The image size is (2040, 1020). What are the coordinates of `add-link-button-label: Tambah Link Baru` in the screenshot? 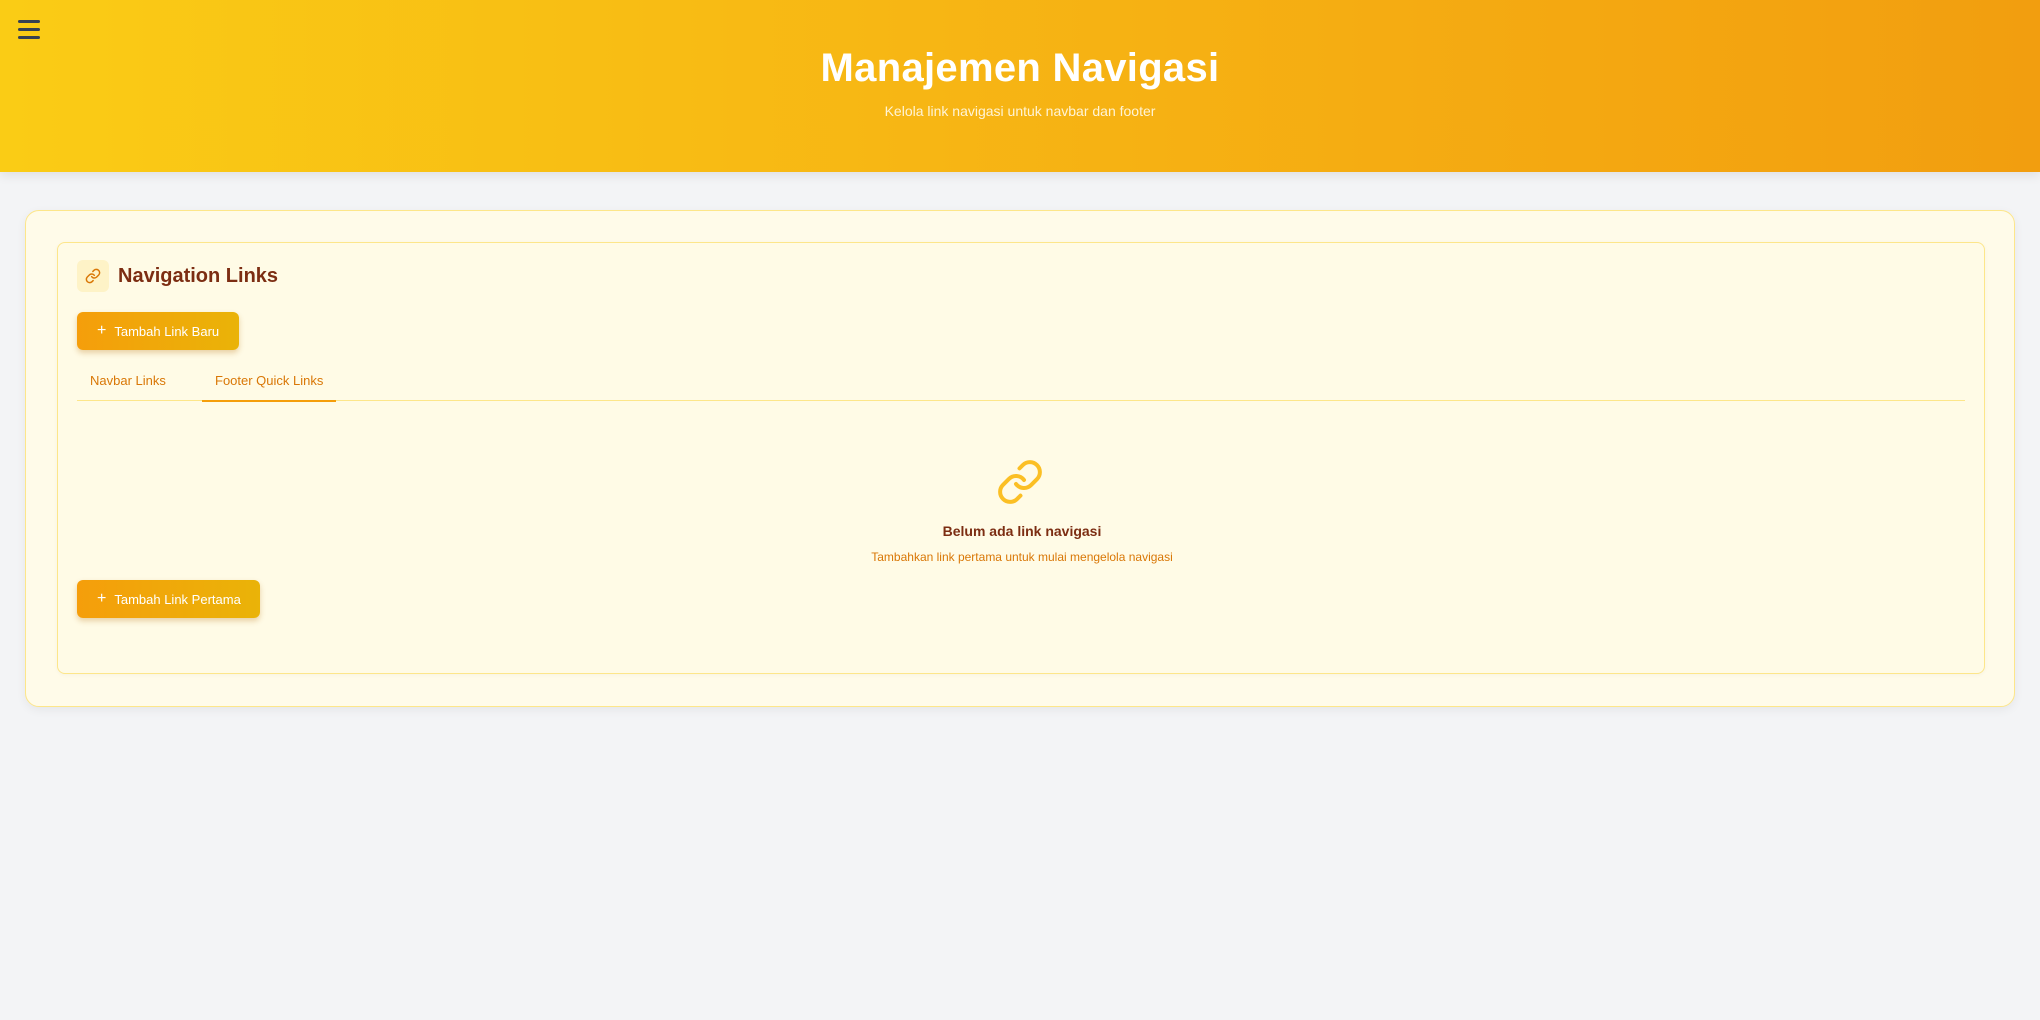 It's located at (167, 331).